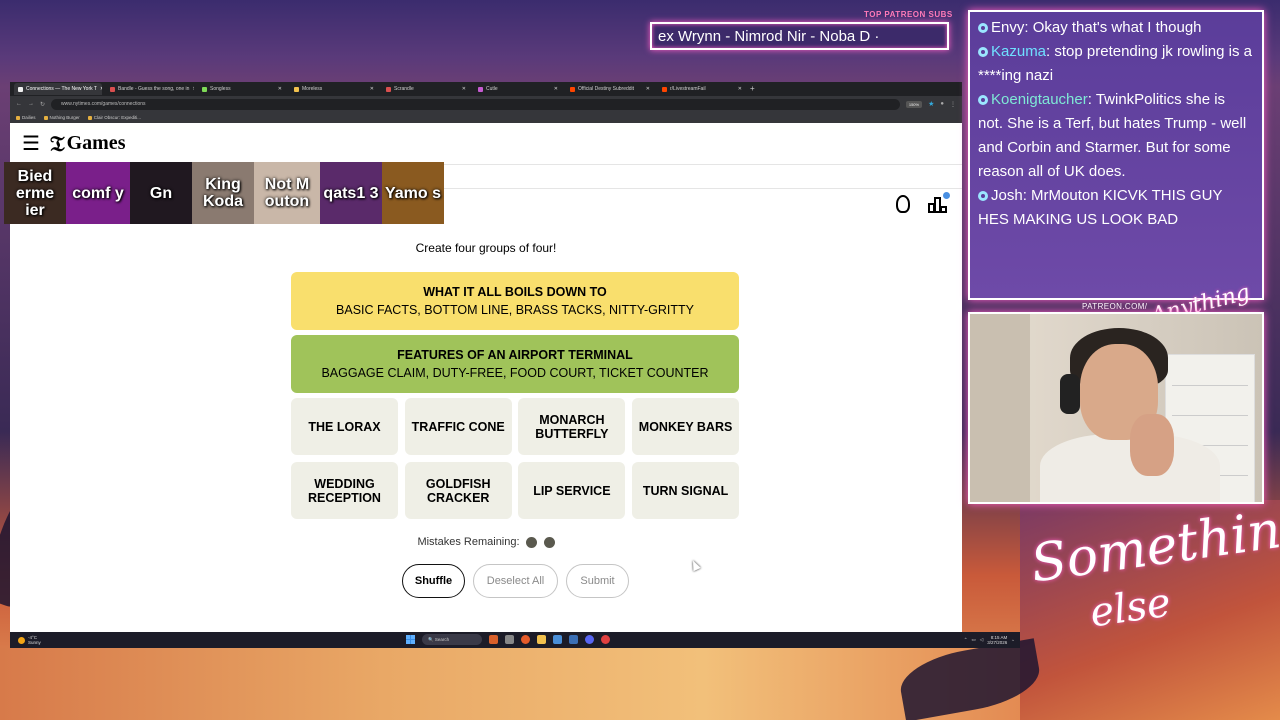 This screenshot has height=720, width=1280. Describe the element at coordinates (442, 639) in the screenshot. I see `search-placeholder: Search` at that location.